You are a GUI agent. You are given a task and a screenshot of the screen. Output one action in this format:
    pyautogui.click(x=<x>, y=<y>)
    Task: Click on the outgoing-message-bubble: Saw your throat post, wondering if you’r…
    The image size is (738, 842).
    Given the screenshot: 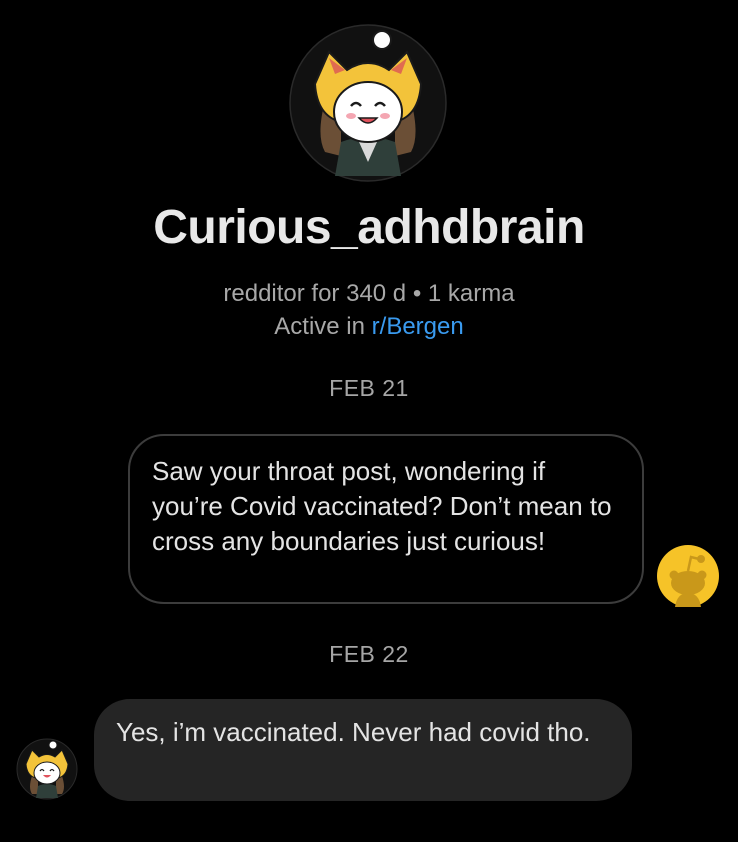 What is the action you would take?
    pyautogui.click(x=386, y=519)
    